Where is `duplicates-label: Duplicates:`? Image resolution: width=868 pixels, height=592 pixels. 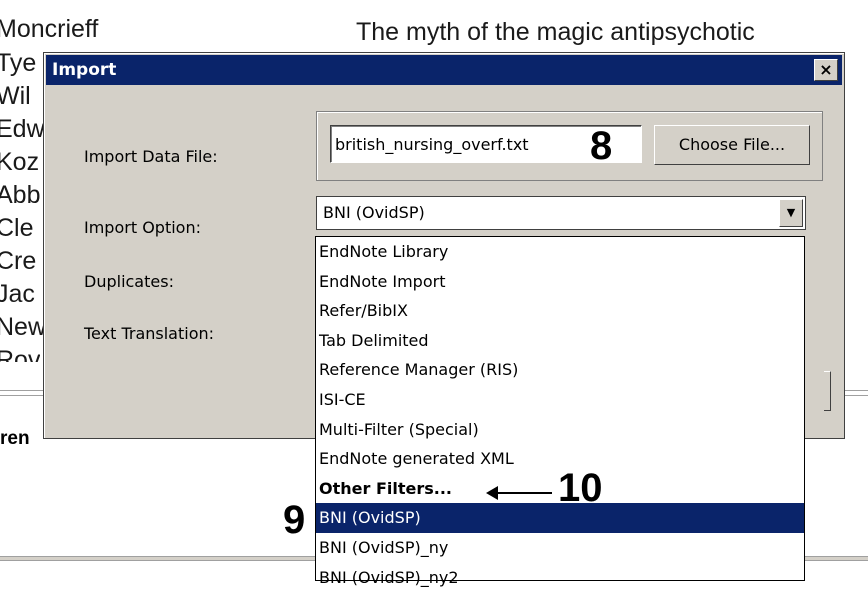
duplicates-label: Duplicates: is located at coordinates (129, 281).